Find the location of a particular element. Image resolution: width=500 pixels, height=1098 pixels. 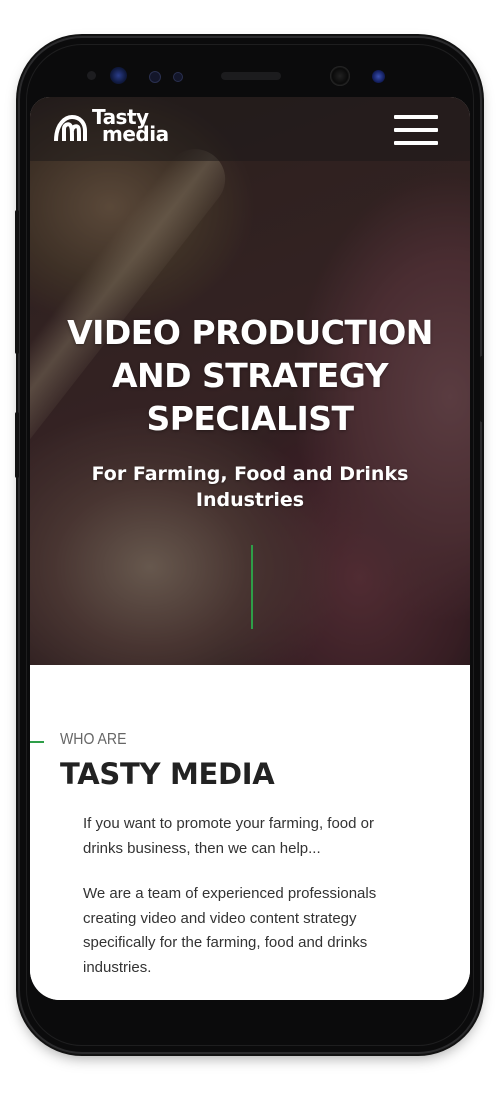

section-eyebrow: WHO ARE is located at coordinates (93, 739).